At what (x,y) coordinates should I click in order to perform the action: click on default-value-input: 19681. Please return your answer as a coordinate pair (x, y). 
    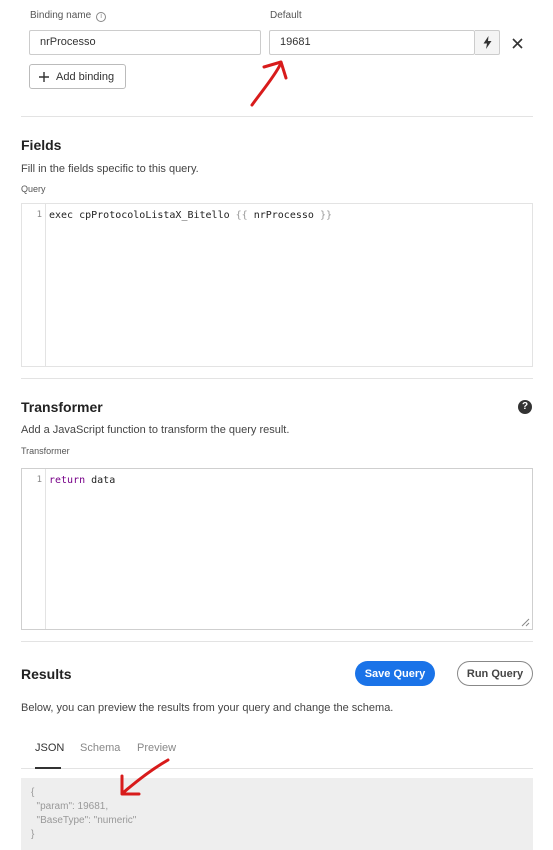
    Looking at the image, I should click on (372, 42).